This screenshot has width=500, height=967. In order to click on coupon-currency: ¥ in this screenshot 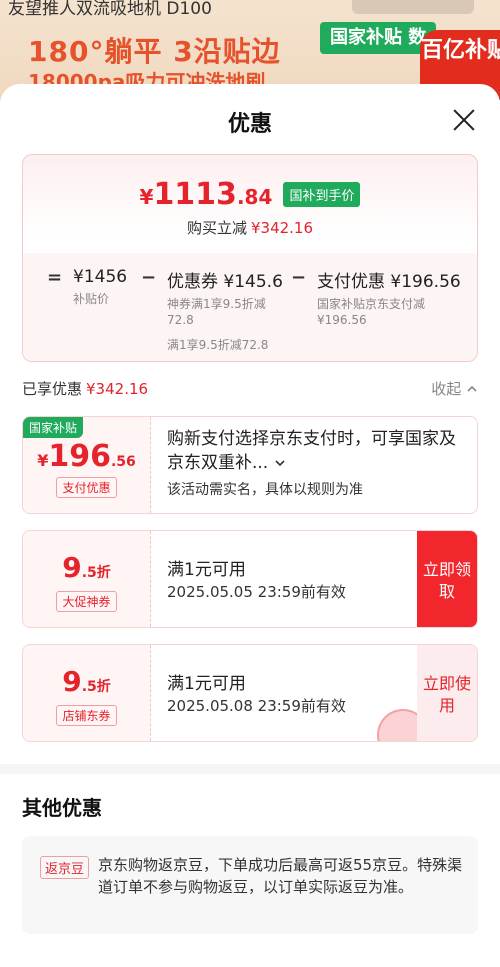, I will do `click(43, 460)`.